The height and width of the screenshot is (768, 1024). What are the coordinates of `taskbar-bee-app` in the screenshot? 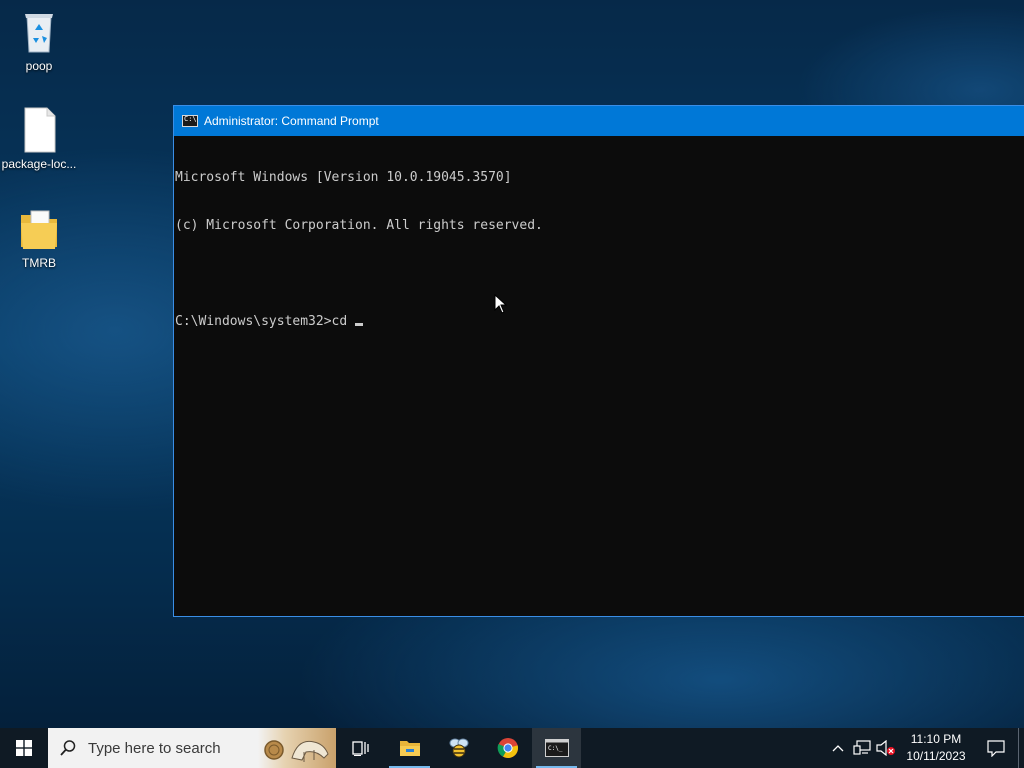 It's located at (458, 748).